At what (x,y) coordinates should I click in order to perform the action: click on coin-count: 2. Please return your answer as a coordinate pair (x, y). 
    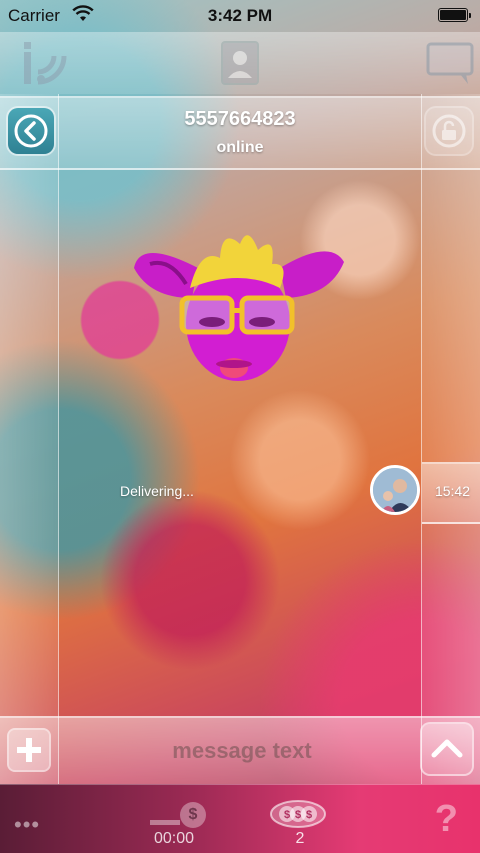
    Looking at the image, I should click on (300, 838).